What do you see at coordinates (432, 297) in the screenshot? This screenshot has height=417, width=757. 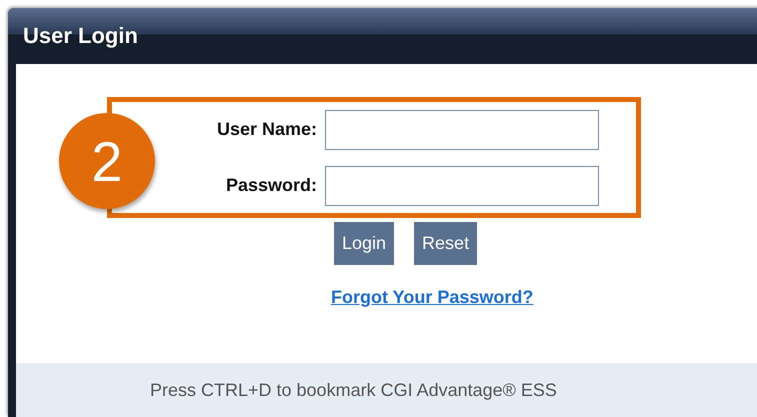 I see `forgot-password-link: Forgot Your Password?` at bounding box center [432, 297].